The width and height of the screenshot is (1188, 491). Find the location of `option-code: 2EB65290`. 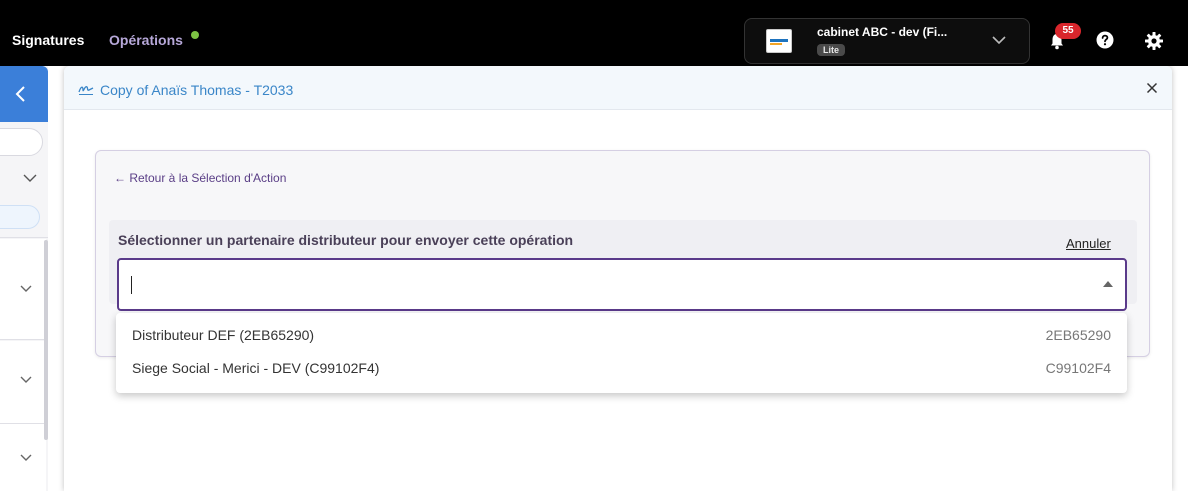

option-code: 2EB65290 is located at coordinates (1078, 335).